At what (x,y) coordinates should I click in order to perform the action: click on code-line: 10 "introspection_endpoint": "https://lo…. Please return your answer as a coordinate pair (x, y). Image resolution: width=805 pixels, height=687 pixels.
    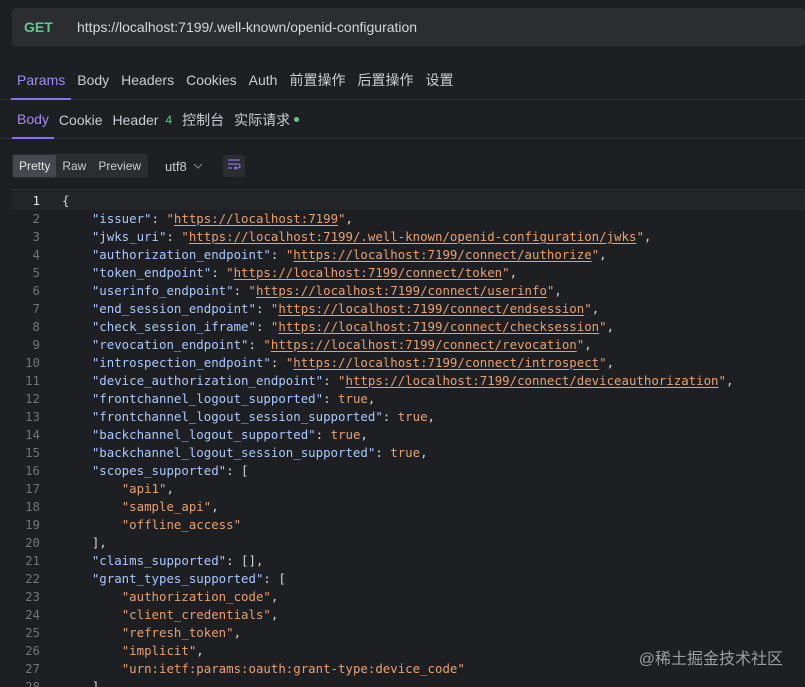
    Looking at the image, I should click on (408, 363).